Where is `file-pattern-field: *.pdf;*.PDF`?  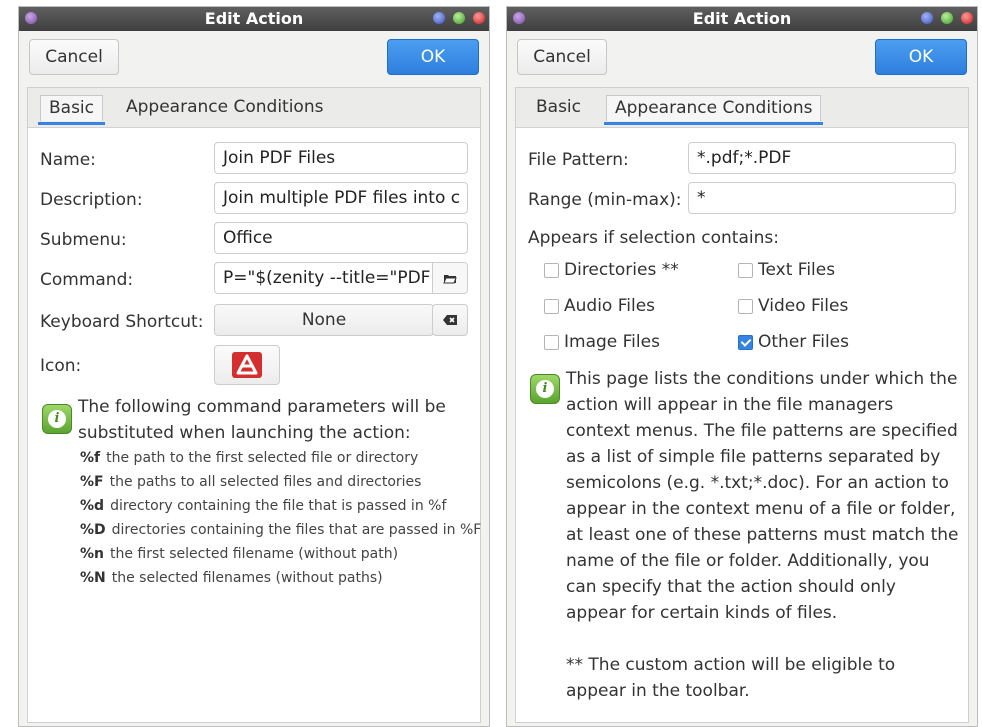
file-pattern-field: *.pdf;*.PDF is located at coordinates (822, 158).